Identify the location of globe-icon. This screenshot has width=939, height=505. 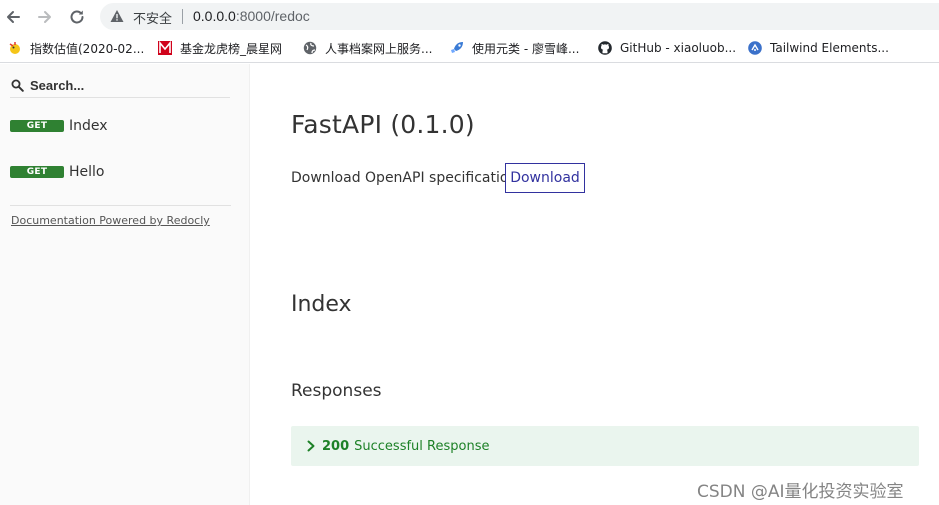
(310, 48).